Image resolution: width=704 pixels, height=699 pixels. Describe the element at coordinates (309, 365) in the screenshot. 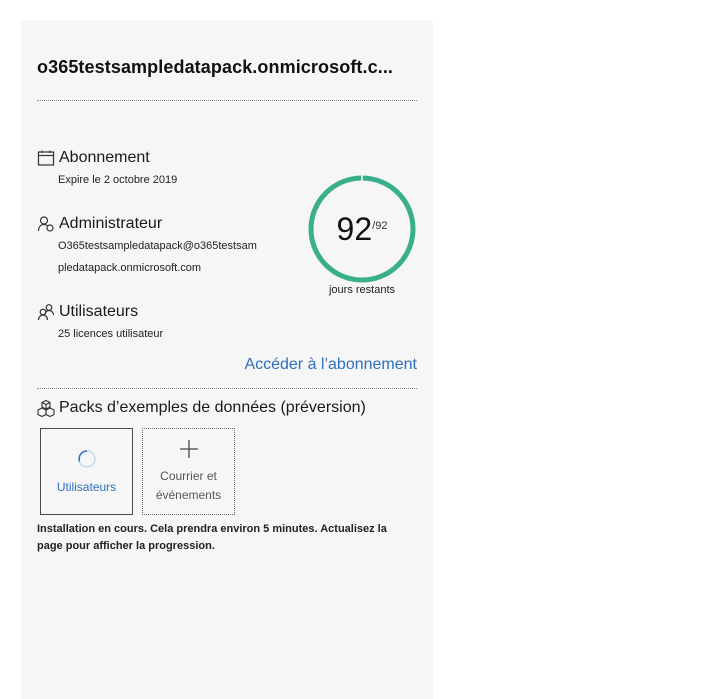

I see `go-to-subscription-link: Accéder à l’abonnement` at that location.